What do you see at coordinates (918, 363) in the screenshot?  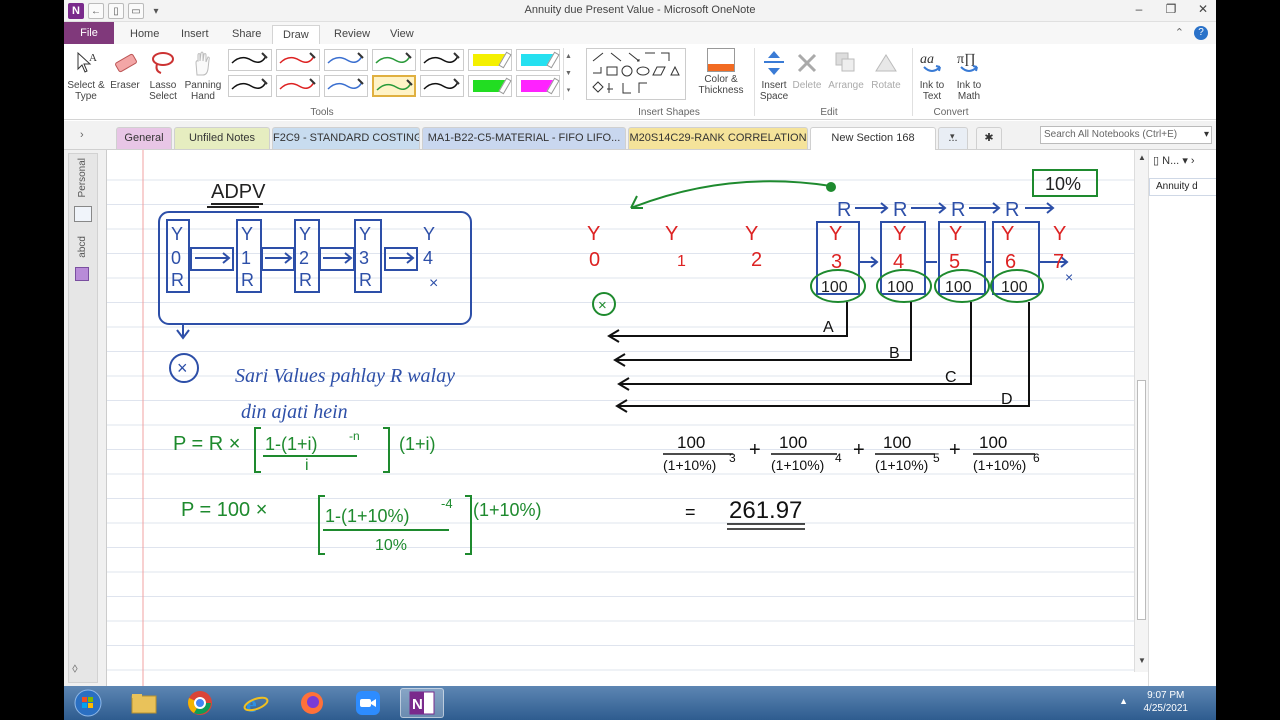 I see `arrow-labels: A B C D` at bounding box center [918, 363].